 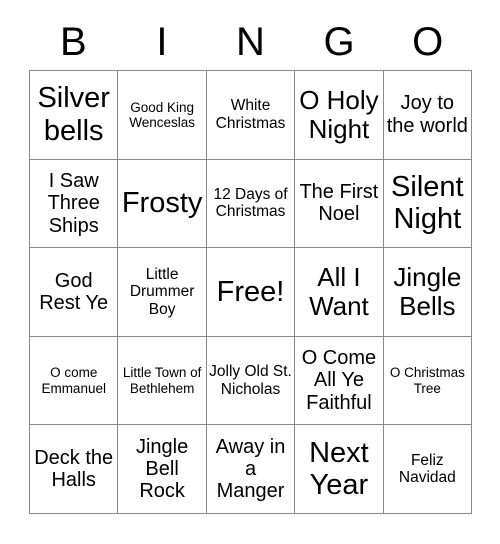 I want to click on bingo-cell-label: Jingle Bell Rock, so click(x=162, y=469).